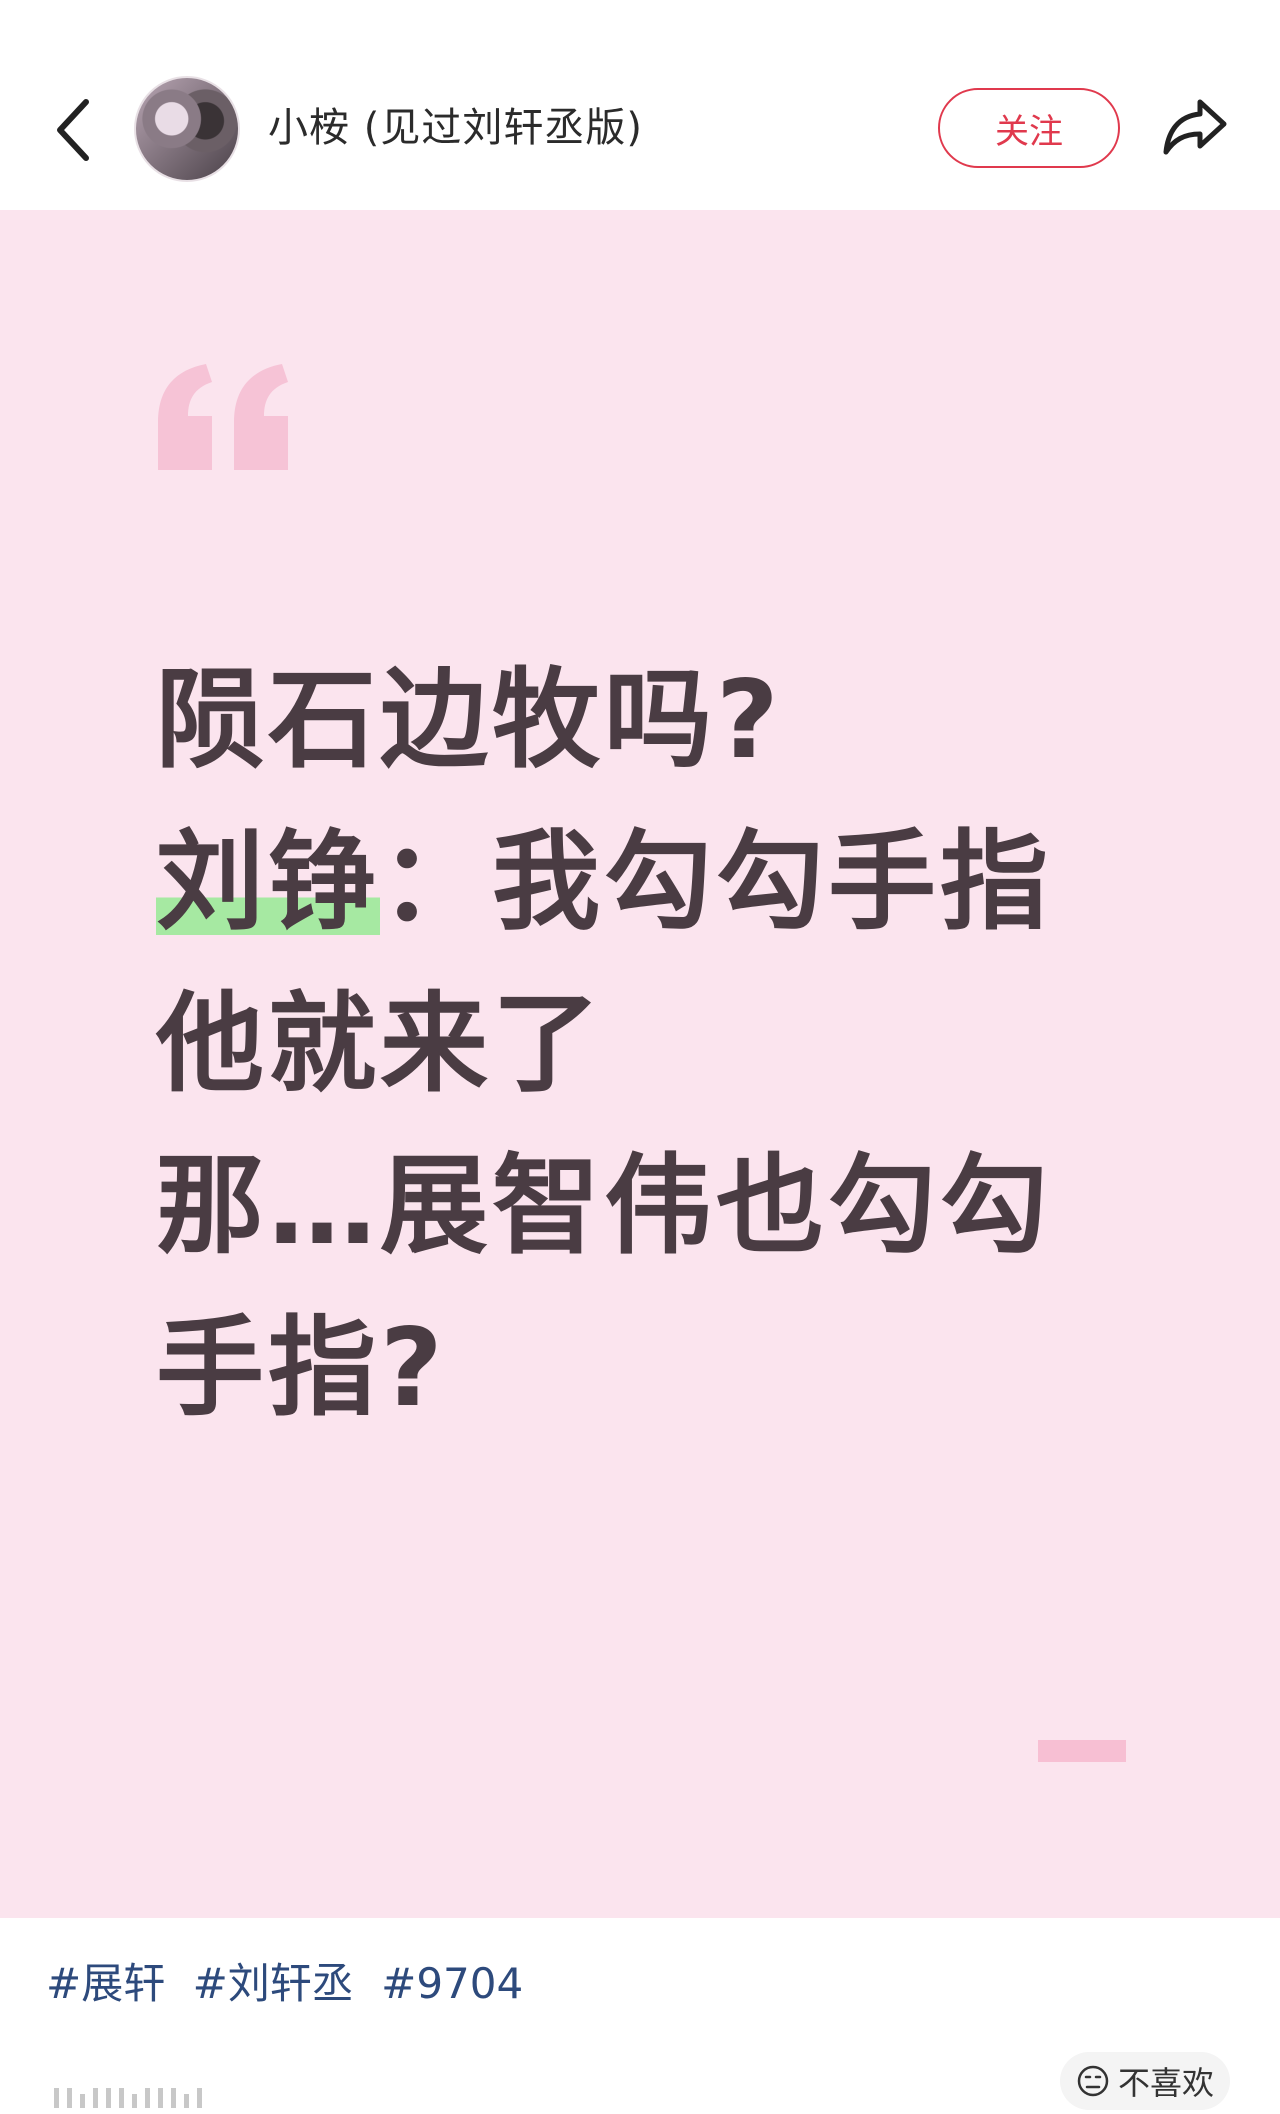  Describe the element at coordinates (1093, 2081) in the screenshot. I see `frown-face-icon` at that location.